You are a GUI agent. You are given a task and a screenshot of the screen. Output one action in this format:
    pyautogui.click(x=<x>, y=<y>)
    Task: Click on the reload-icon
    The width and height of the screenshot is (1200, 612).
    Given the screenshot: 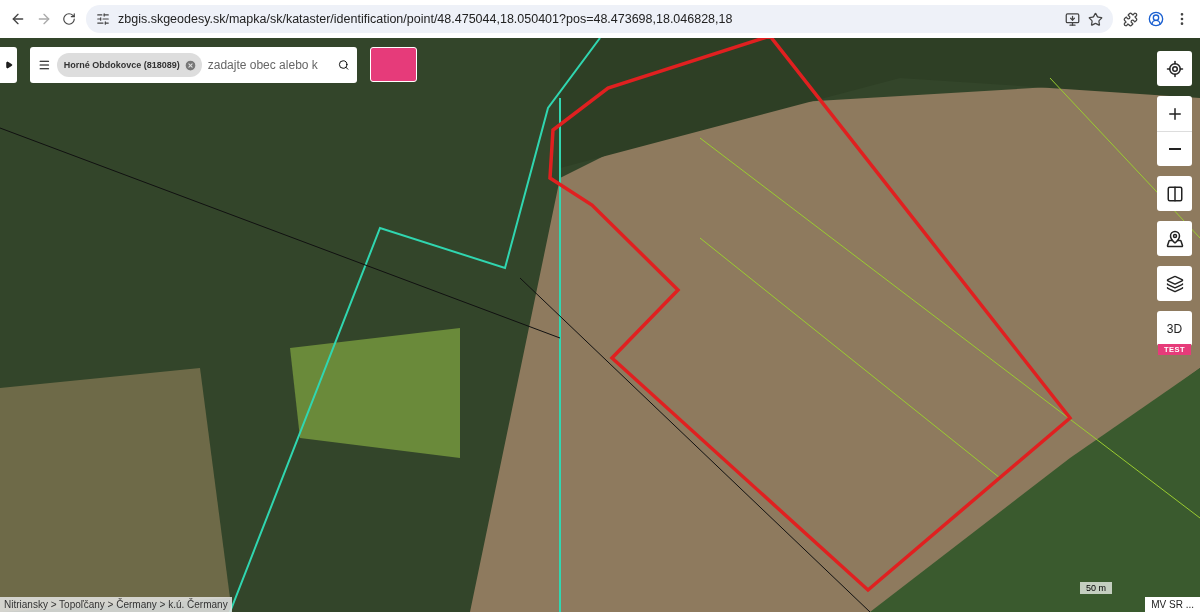 What is the action you would take?
    pyautogui.click(x=69, y=19)
    